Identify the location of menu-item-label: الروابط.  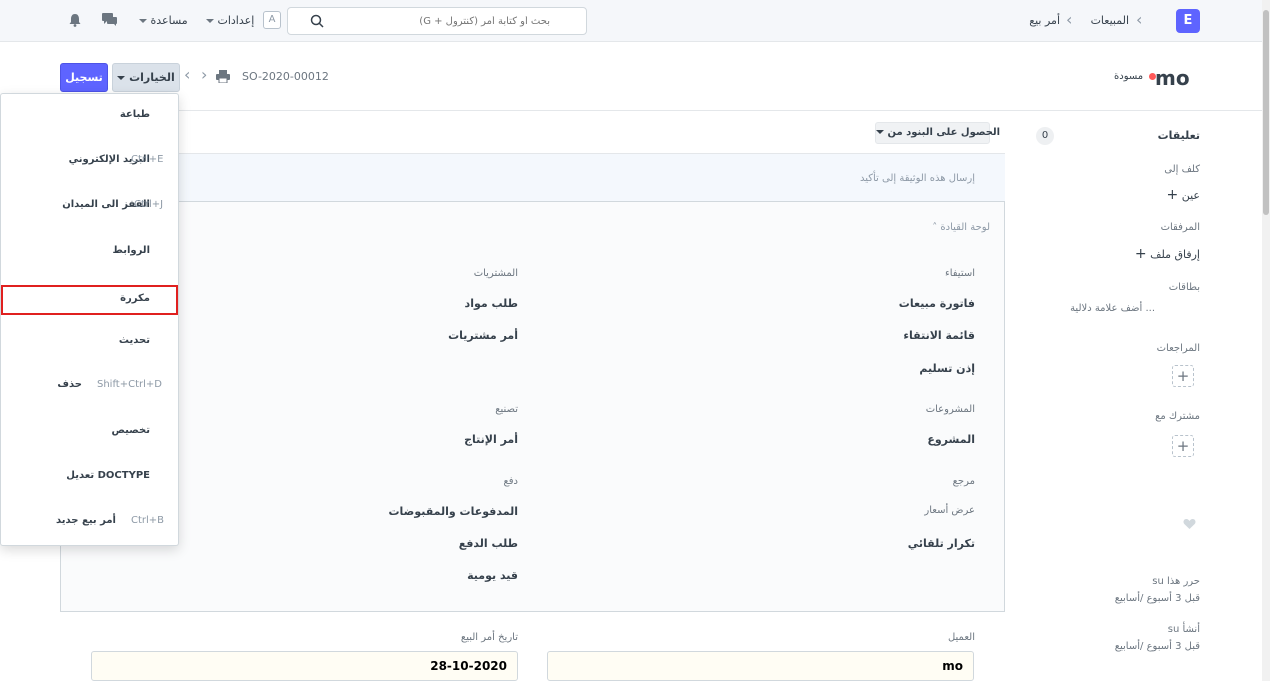
(131, 250).